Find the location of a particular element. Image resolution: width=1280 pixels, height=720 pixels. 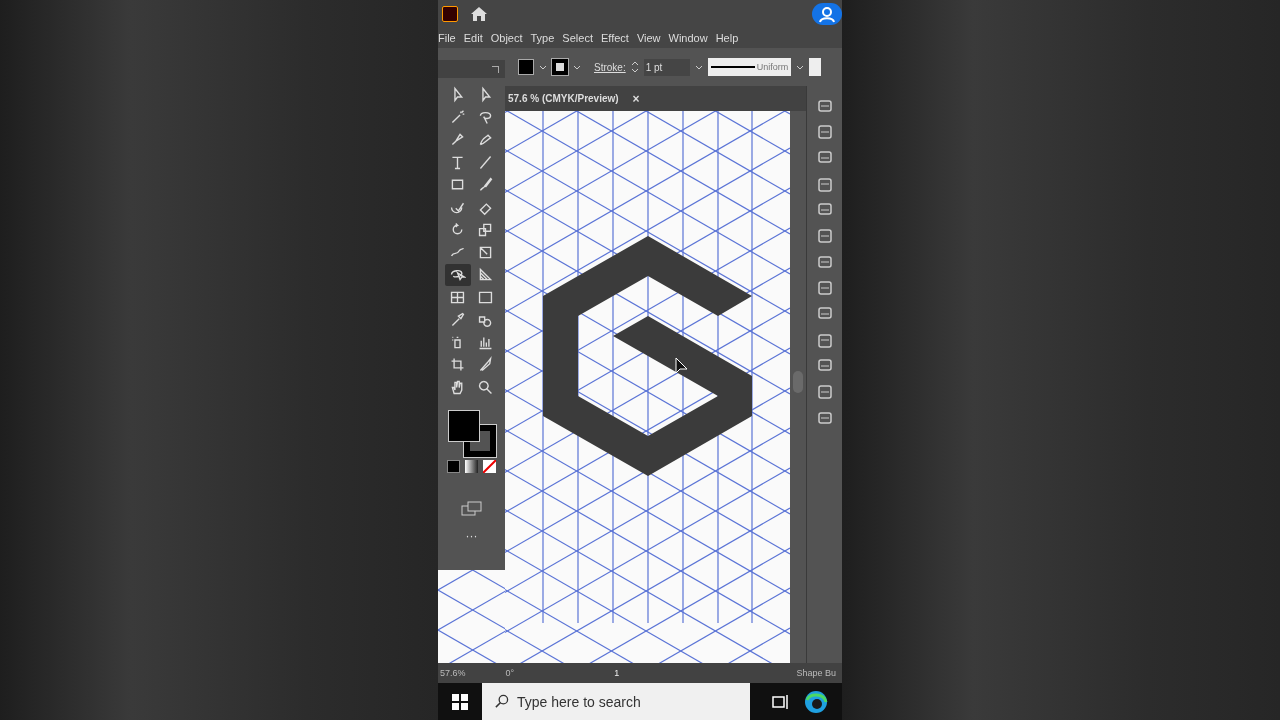

stroke-swatch is located at coordinates (560, 67).